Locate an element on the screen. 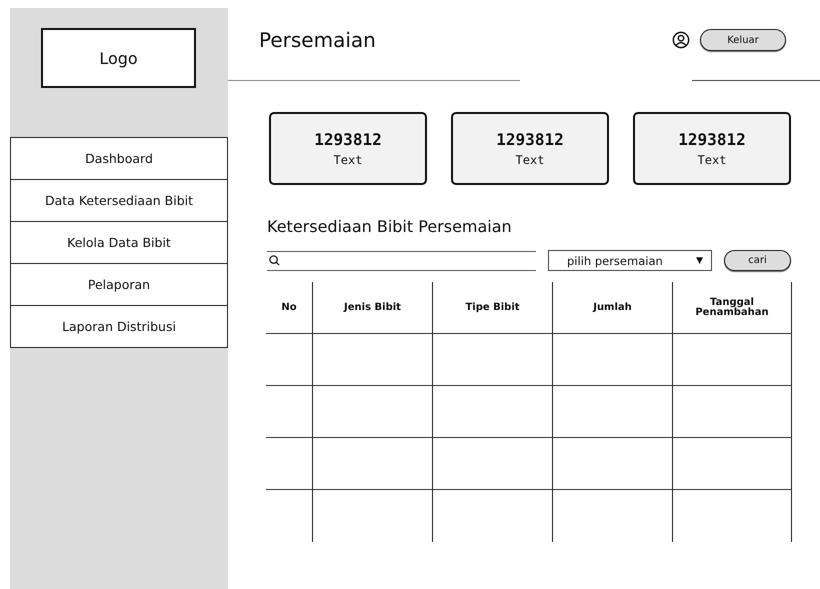 Image resolution: width=820 pixels, height=589 pixels. column-header: Jenis Bibit is located at coordinates (372, 307).